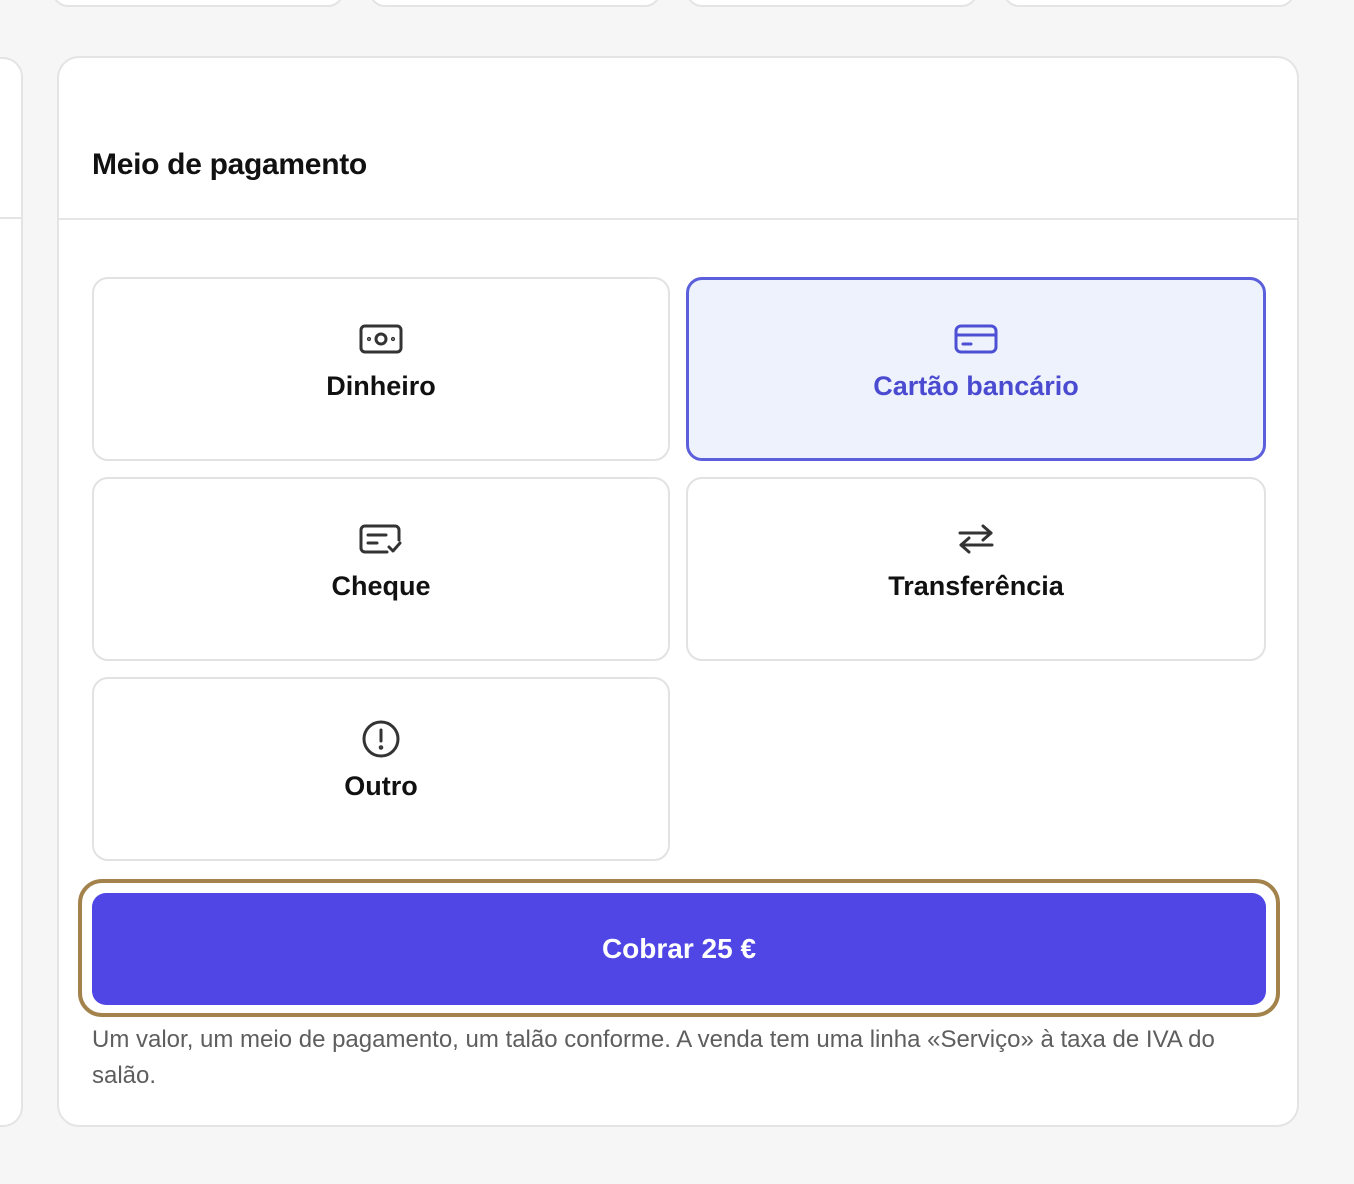 This screenshot has width=1354, height=1184. Describe the element at coordinates (976, 539) in the screenshot. I see `transfer-arrows-icon` at that location.